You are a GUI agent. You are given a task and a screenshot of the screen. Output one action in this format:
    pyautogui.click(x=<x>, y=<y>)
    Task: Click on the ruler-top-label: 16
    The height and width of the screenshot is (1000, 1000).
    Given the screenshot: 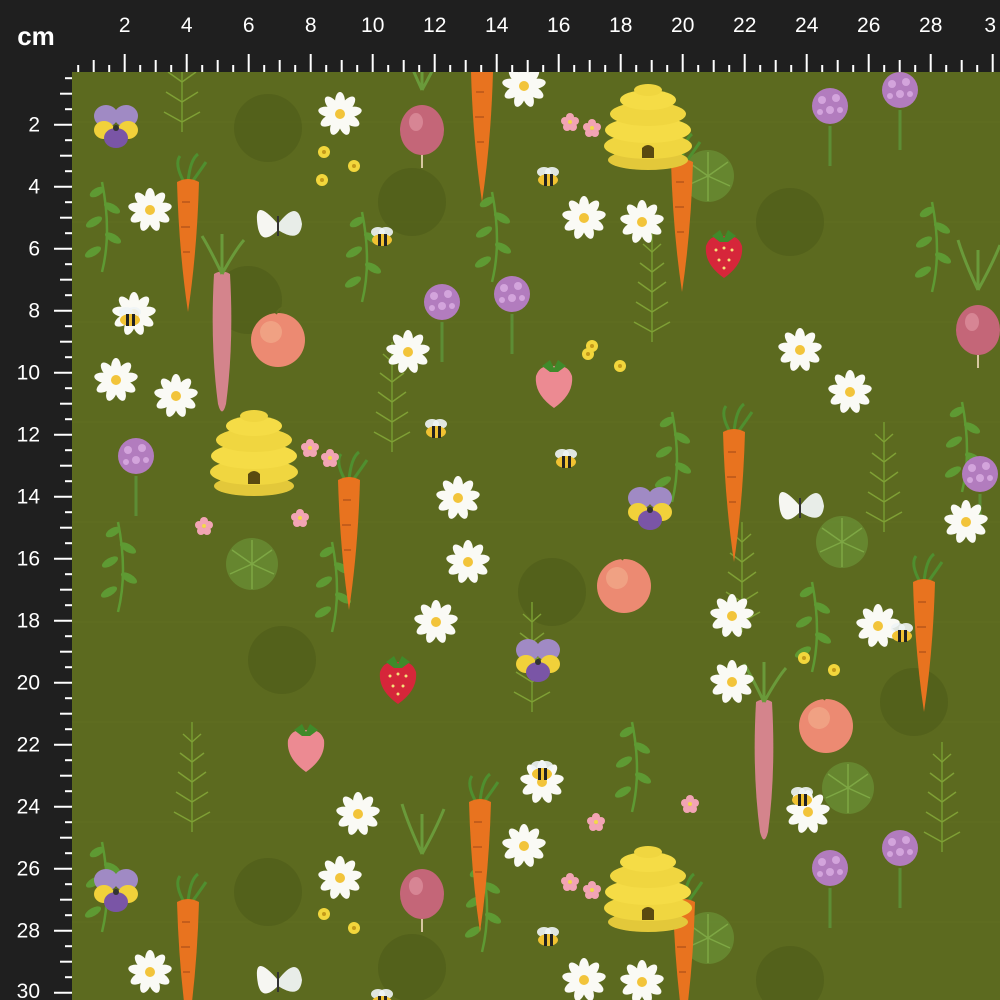 What is the action you would take?
    pyautogui.click(x=558, y=25)
    